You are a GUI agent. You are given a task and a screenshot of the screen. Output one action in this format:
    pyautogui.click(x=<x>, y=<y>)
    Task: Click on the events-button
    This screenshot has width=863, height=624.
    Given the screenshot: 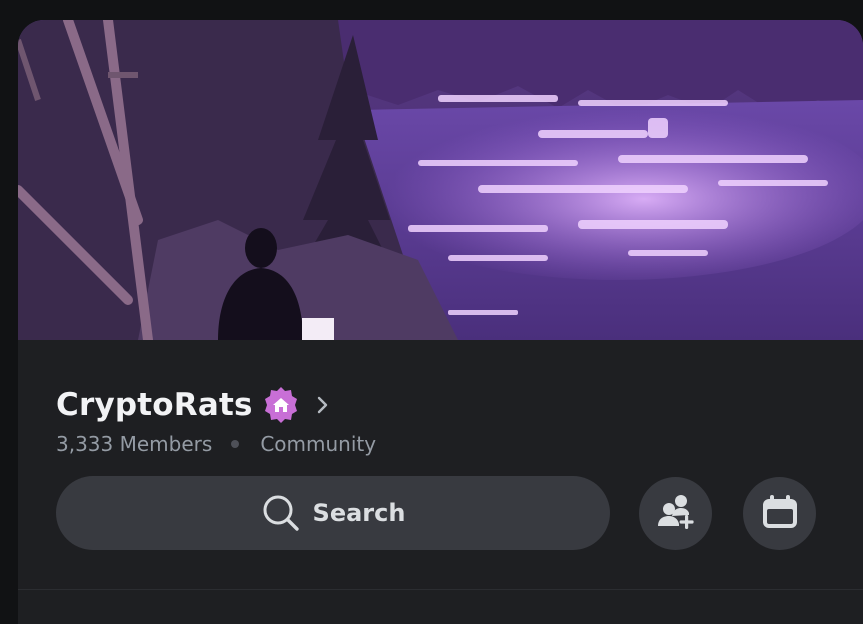 What is the action you would take?
    pyautogui.click(x=779, y=513)
    